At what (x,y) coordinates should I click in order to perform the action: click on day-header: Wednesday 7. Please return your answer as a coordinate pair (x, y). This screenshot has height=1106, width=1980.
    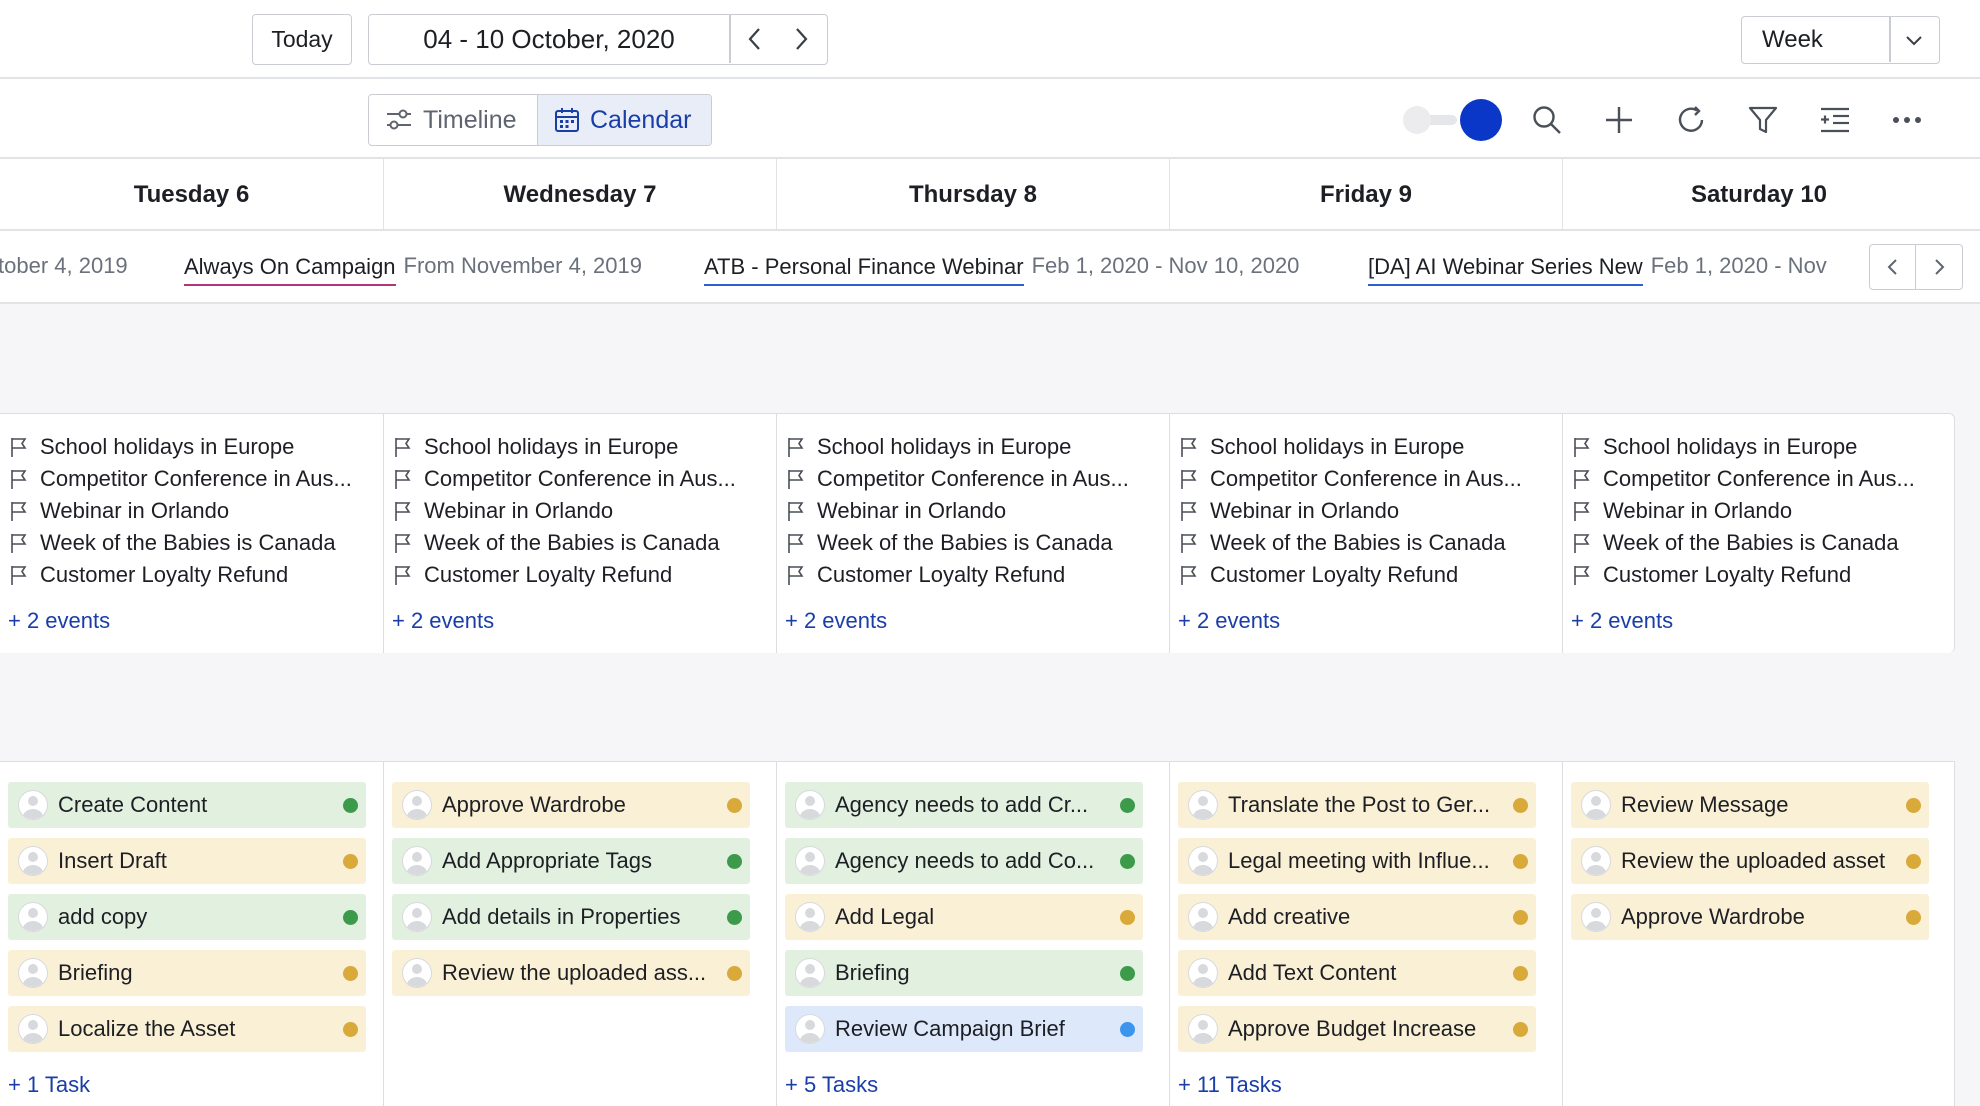
    Looking at the image, I should click on (580, 195).